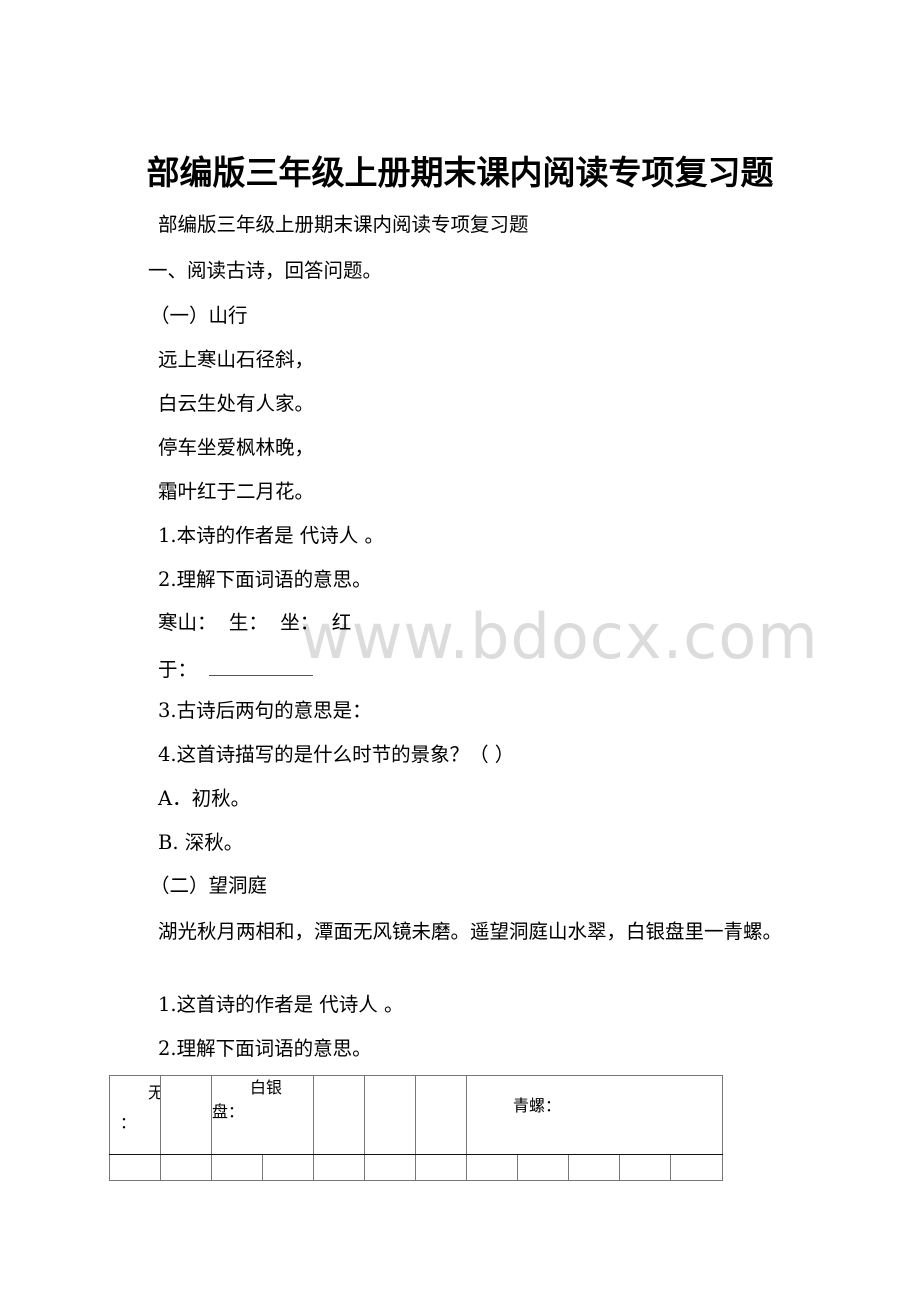 Image resolution: width=920 pixels, height=1302 pixels. Describe the element at coordinates (460, 172) in the screenshot. I see `document-title: 部编版三年级上册期末课内阅读专项复习题` at that location.